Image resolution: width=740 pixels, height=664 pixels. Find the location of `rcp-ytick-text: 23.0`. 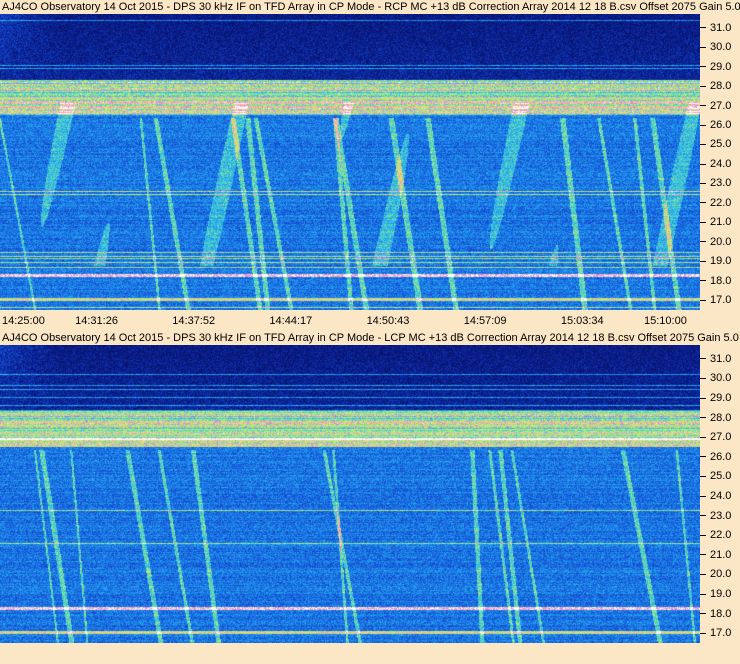

rcp-ytick-text: 23.0 is located at coordinates (721, 183).